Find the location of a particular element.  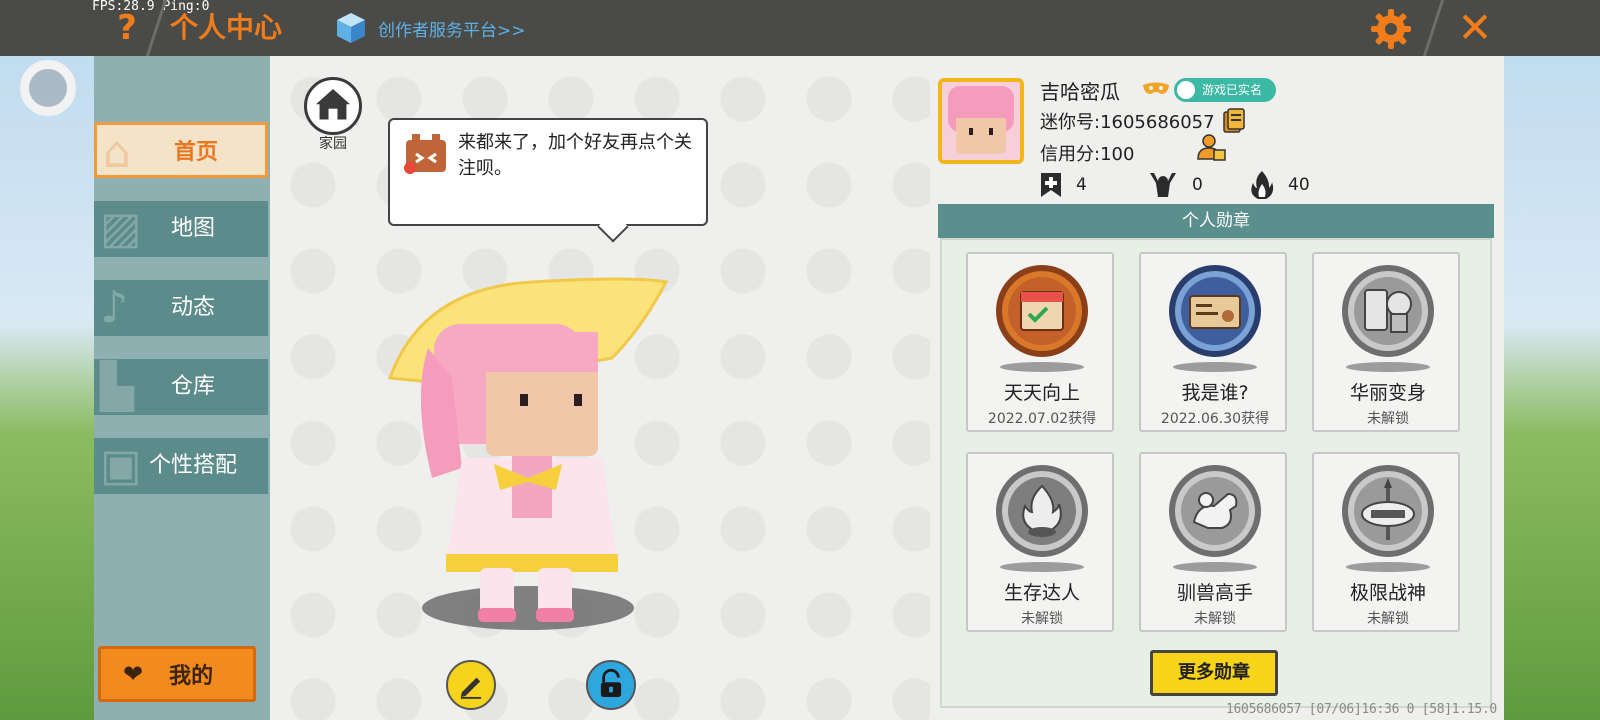

copy-icon is located at coordinates (1234, 121).